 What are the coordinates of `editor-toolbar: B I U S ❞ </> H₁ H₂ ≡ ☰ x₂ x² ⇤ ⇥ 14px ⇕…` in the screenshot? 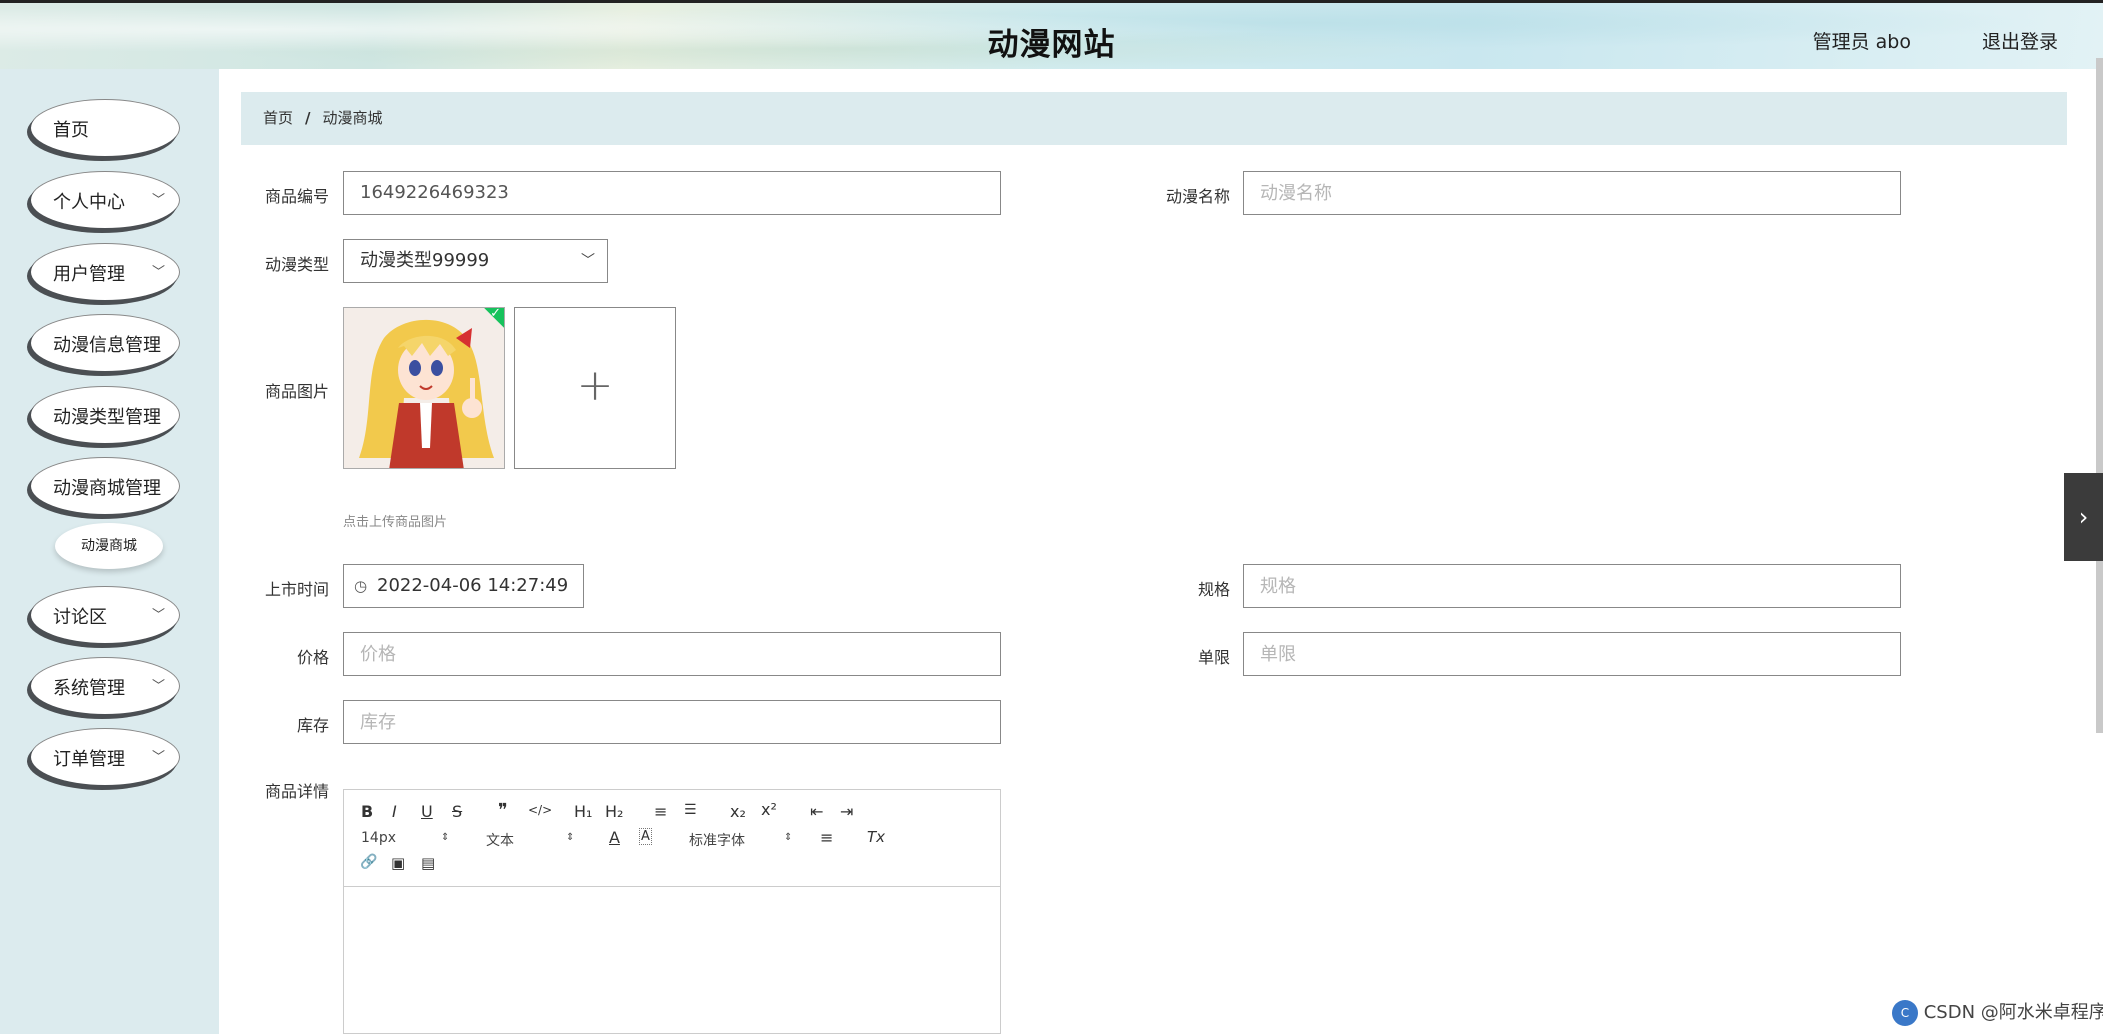 It's located at (672, 838).